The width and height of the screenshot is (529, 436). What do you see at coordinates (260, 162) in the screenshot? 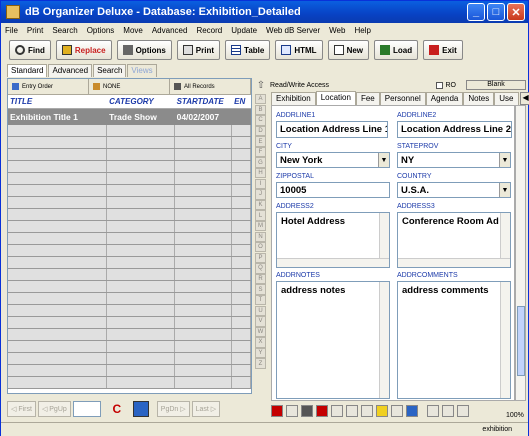
I see `alpha-index-g: G` at bounding box center [260, 162].